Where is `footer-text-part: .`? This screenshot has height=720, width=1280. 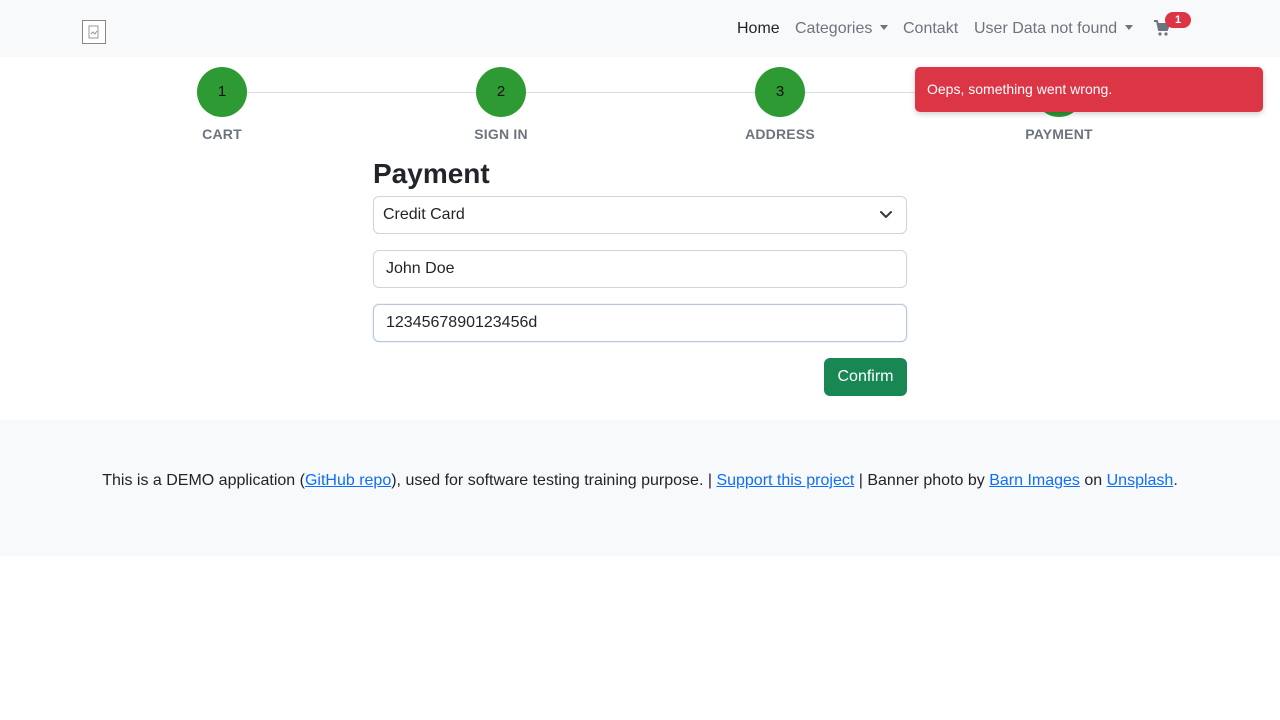
footer-text-part: . is located at coordinates (1175, 480).